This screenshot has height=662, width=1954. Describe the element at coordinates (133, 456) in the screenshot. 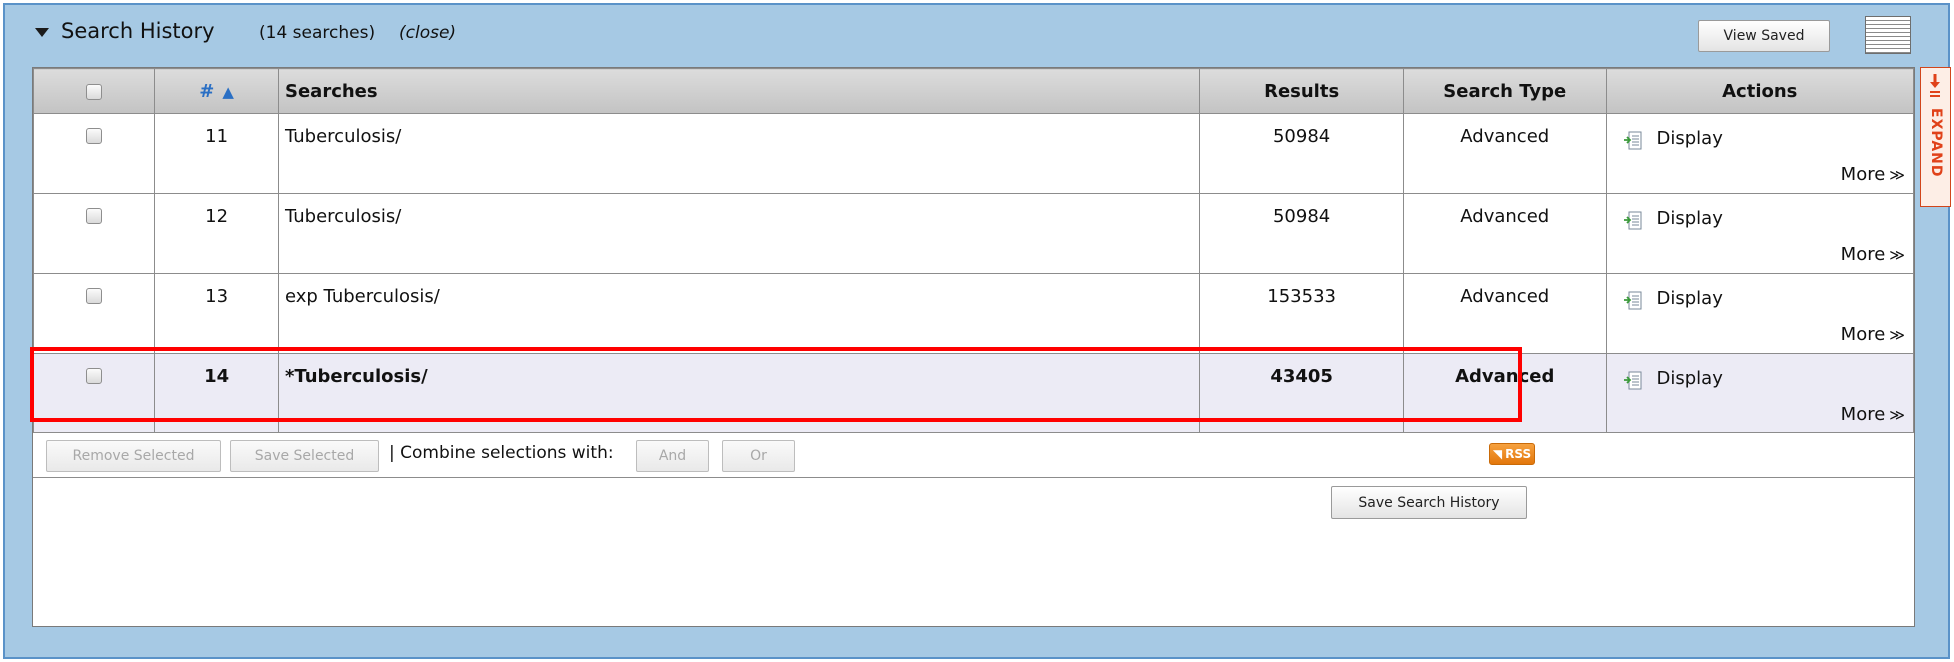

I see `remove-selected-button: Remove Selected` at that location.